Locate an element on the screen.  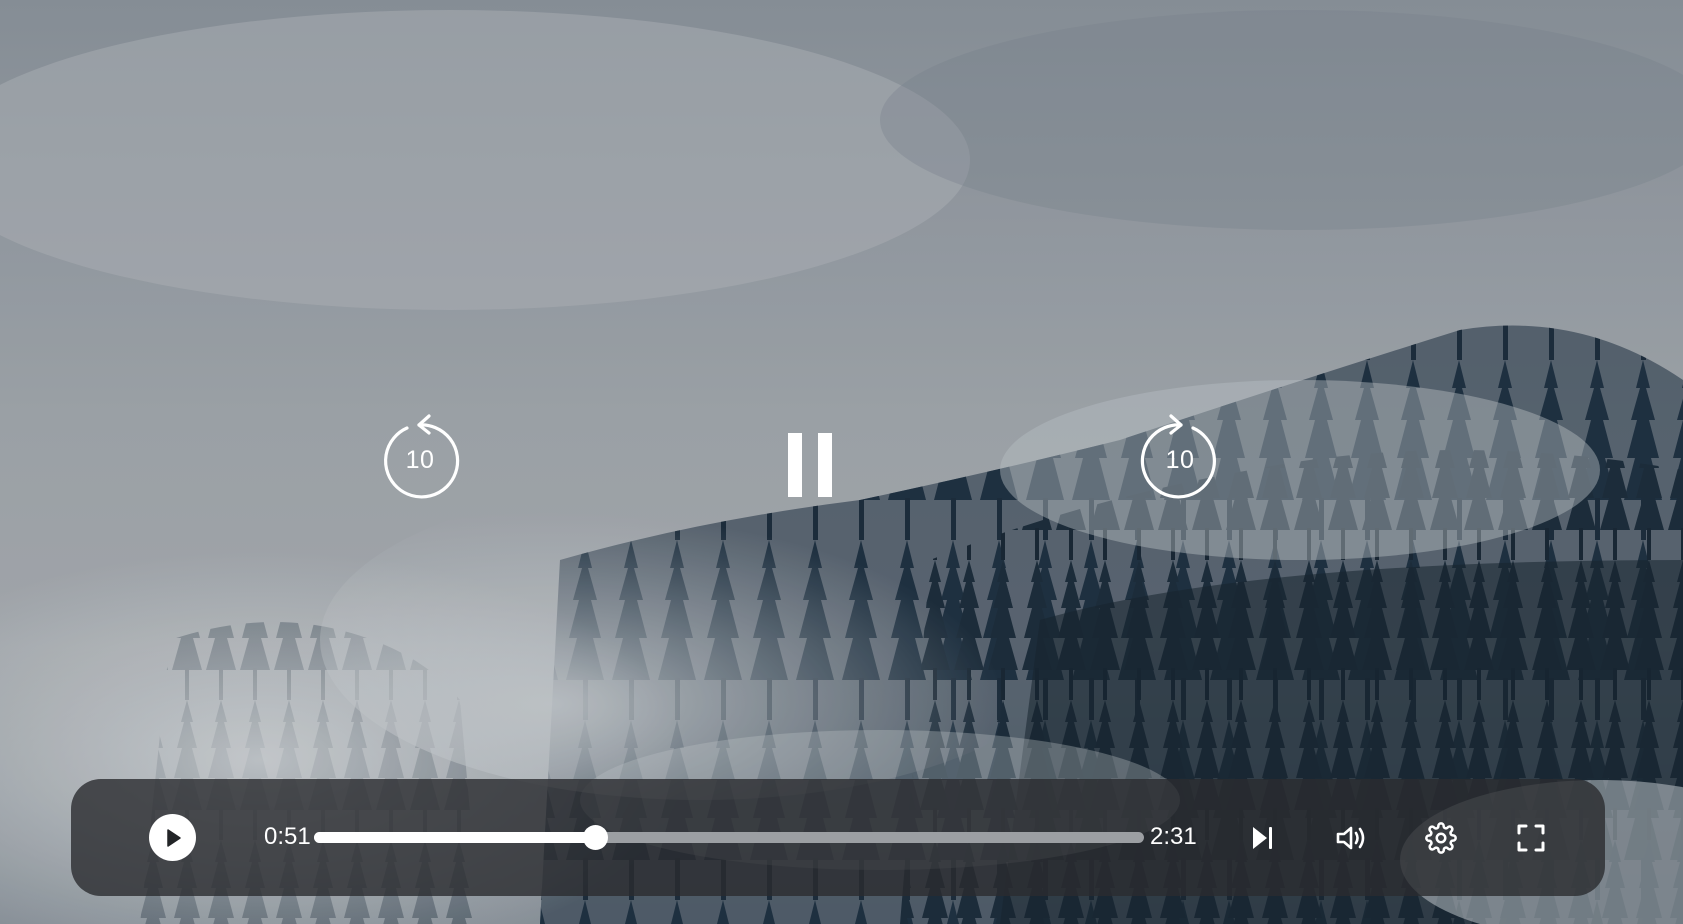
progress-thumb is located at coordinates (595, 837).